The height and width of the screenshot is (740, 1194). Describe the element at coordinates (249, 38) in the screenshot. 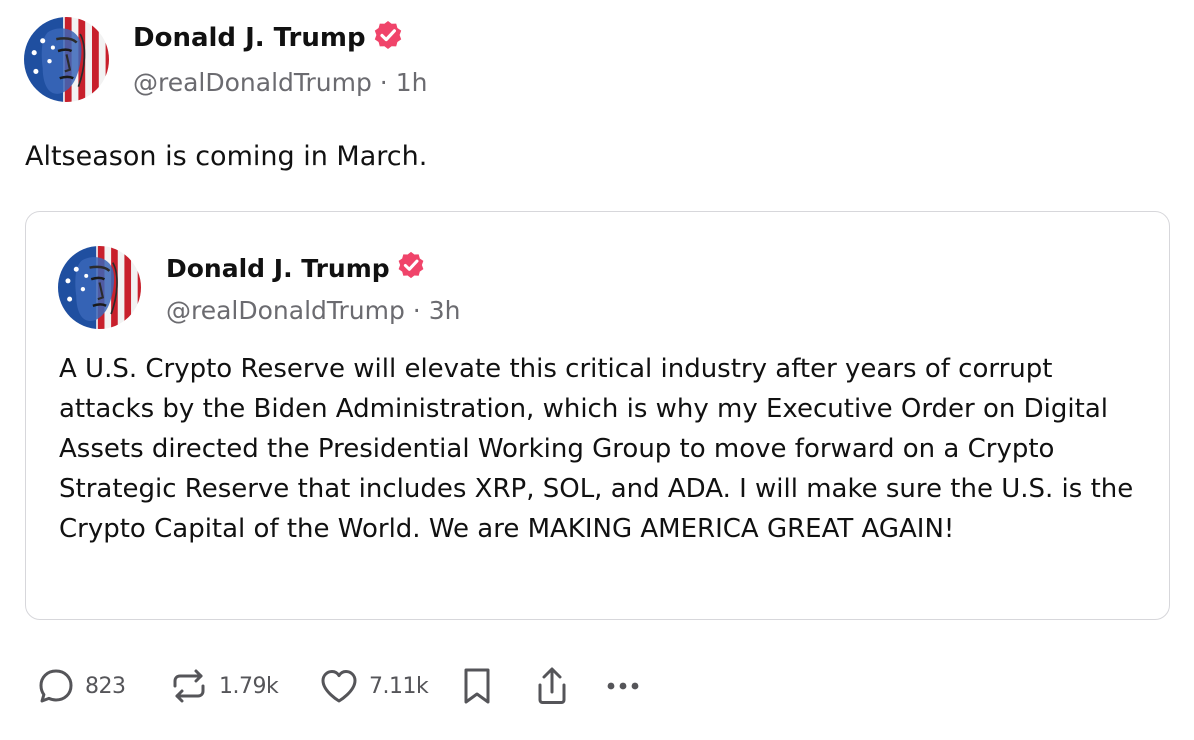

I see `author-name: Donald J. Trump` at that location.